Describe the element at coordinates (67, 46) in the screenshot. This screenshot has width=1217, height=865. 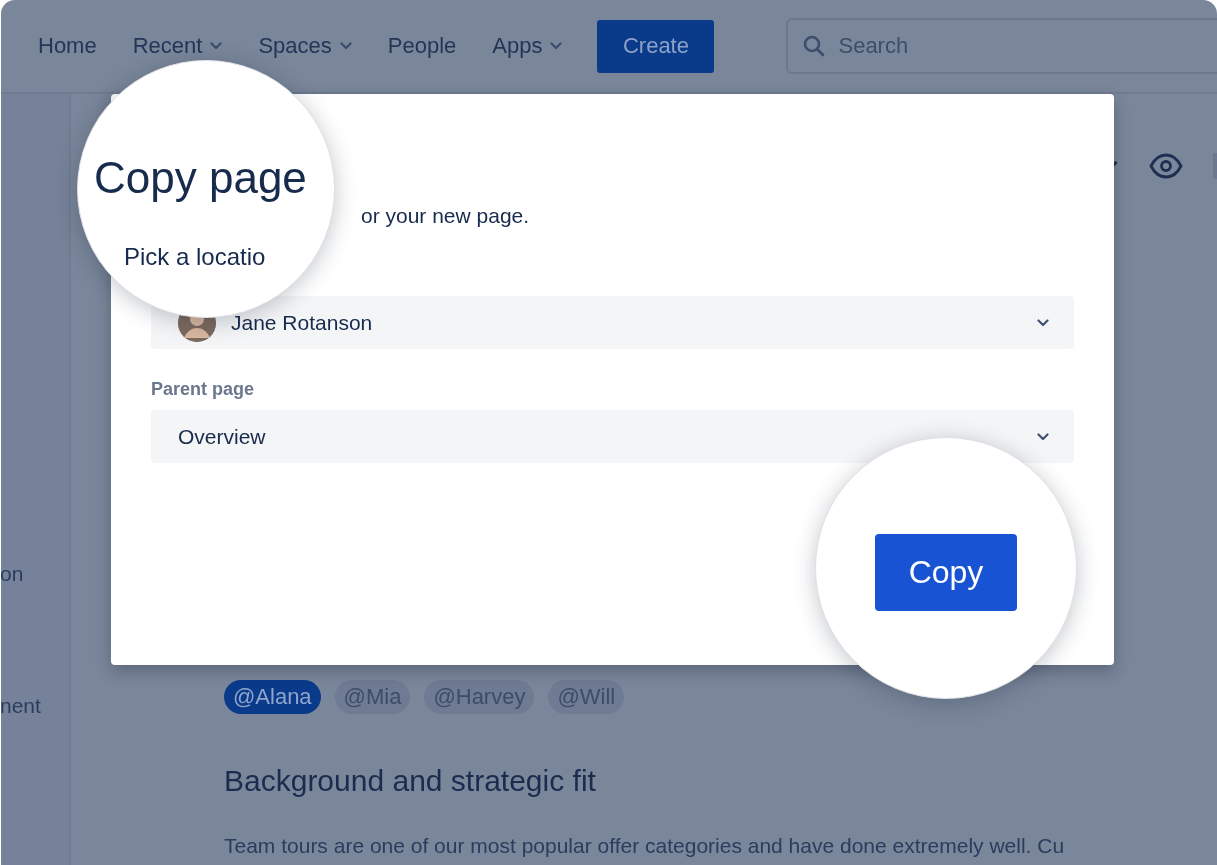
I see `nav-menu-item: Home` at that location.